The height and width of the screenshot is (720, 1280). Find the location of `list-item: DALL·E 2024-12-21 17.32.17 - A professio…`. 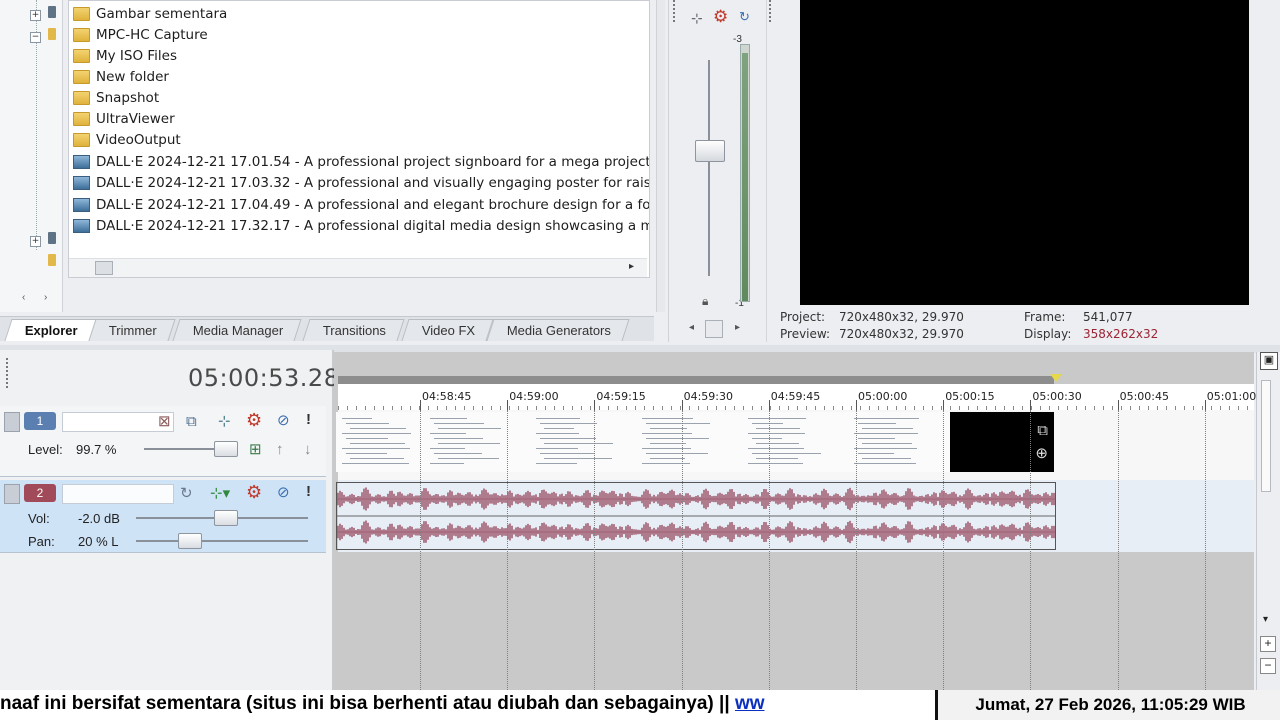

list-item: DALL·E 2024-12-21 17.32.17 - A professio… is located at coordinates (361, 225).